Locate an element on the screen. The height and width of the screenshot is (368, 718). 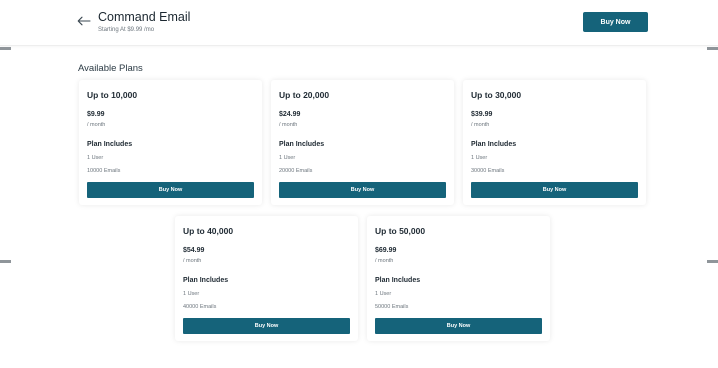
plan-emails: 40000 Emails is located at coordinates (200, 307).